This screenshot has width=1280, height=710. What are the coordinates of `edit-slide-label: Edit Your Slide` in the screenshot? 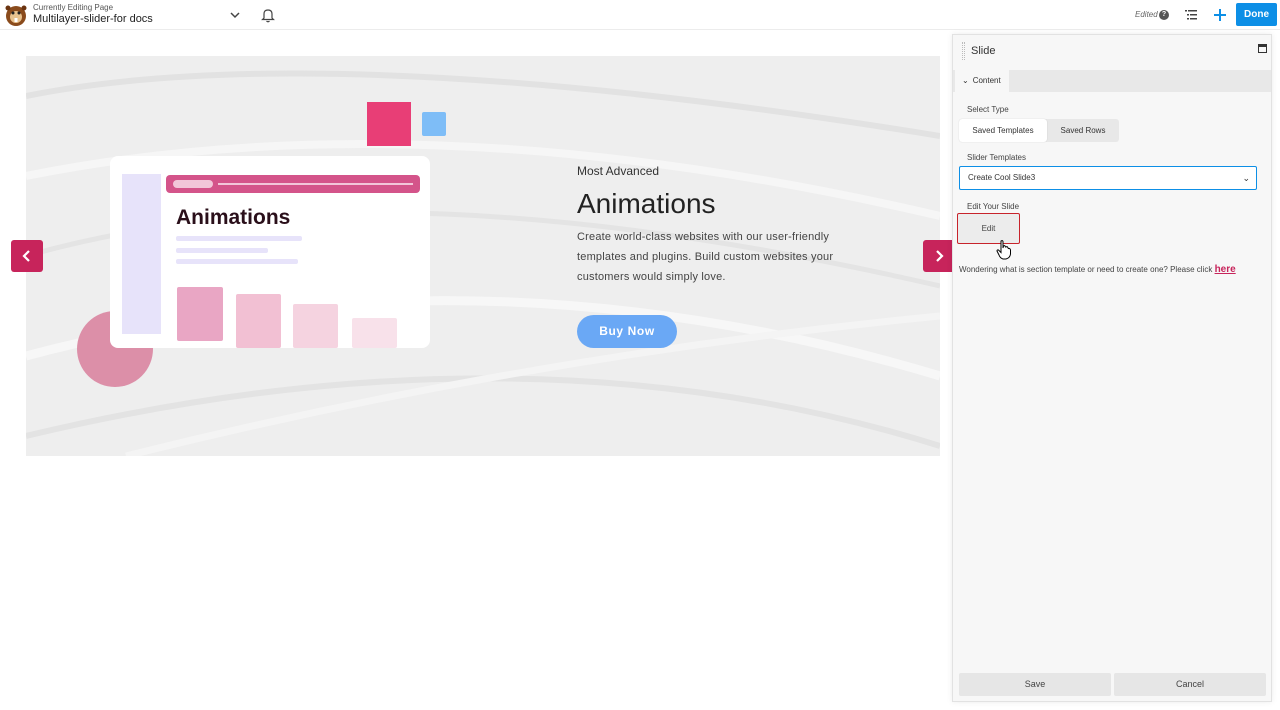 It's located at (993, 206).